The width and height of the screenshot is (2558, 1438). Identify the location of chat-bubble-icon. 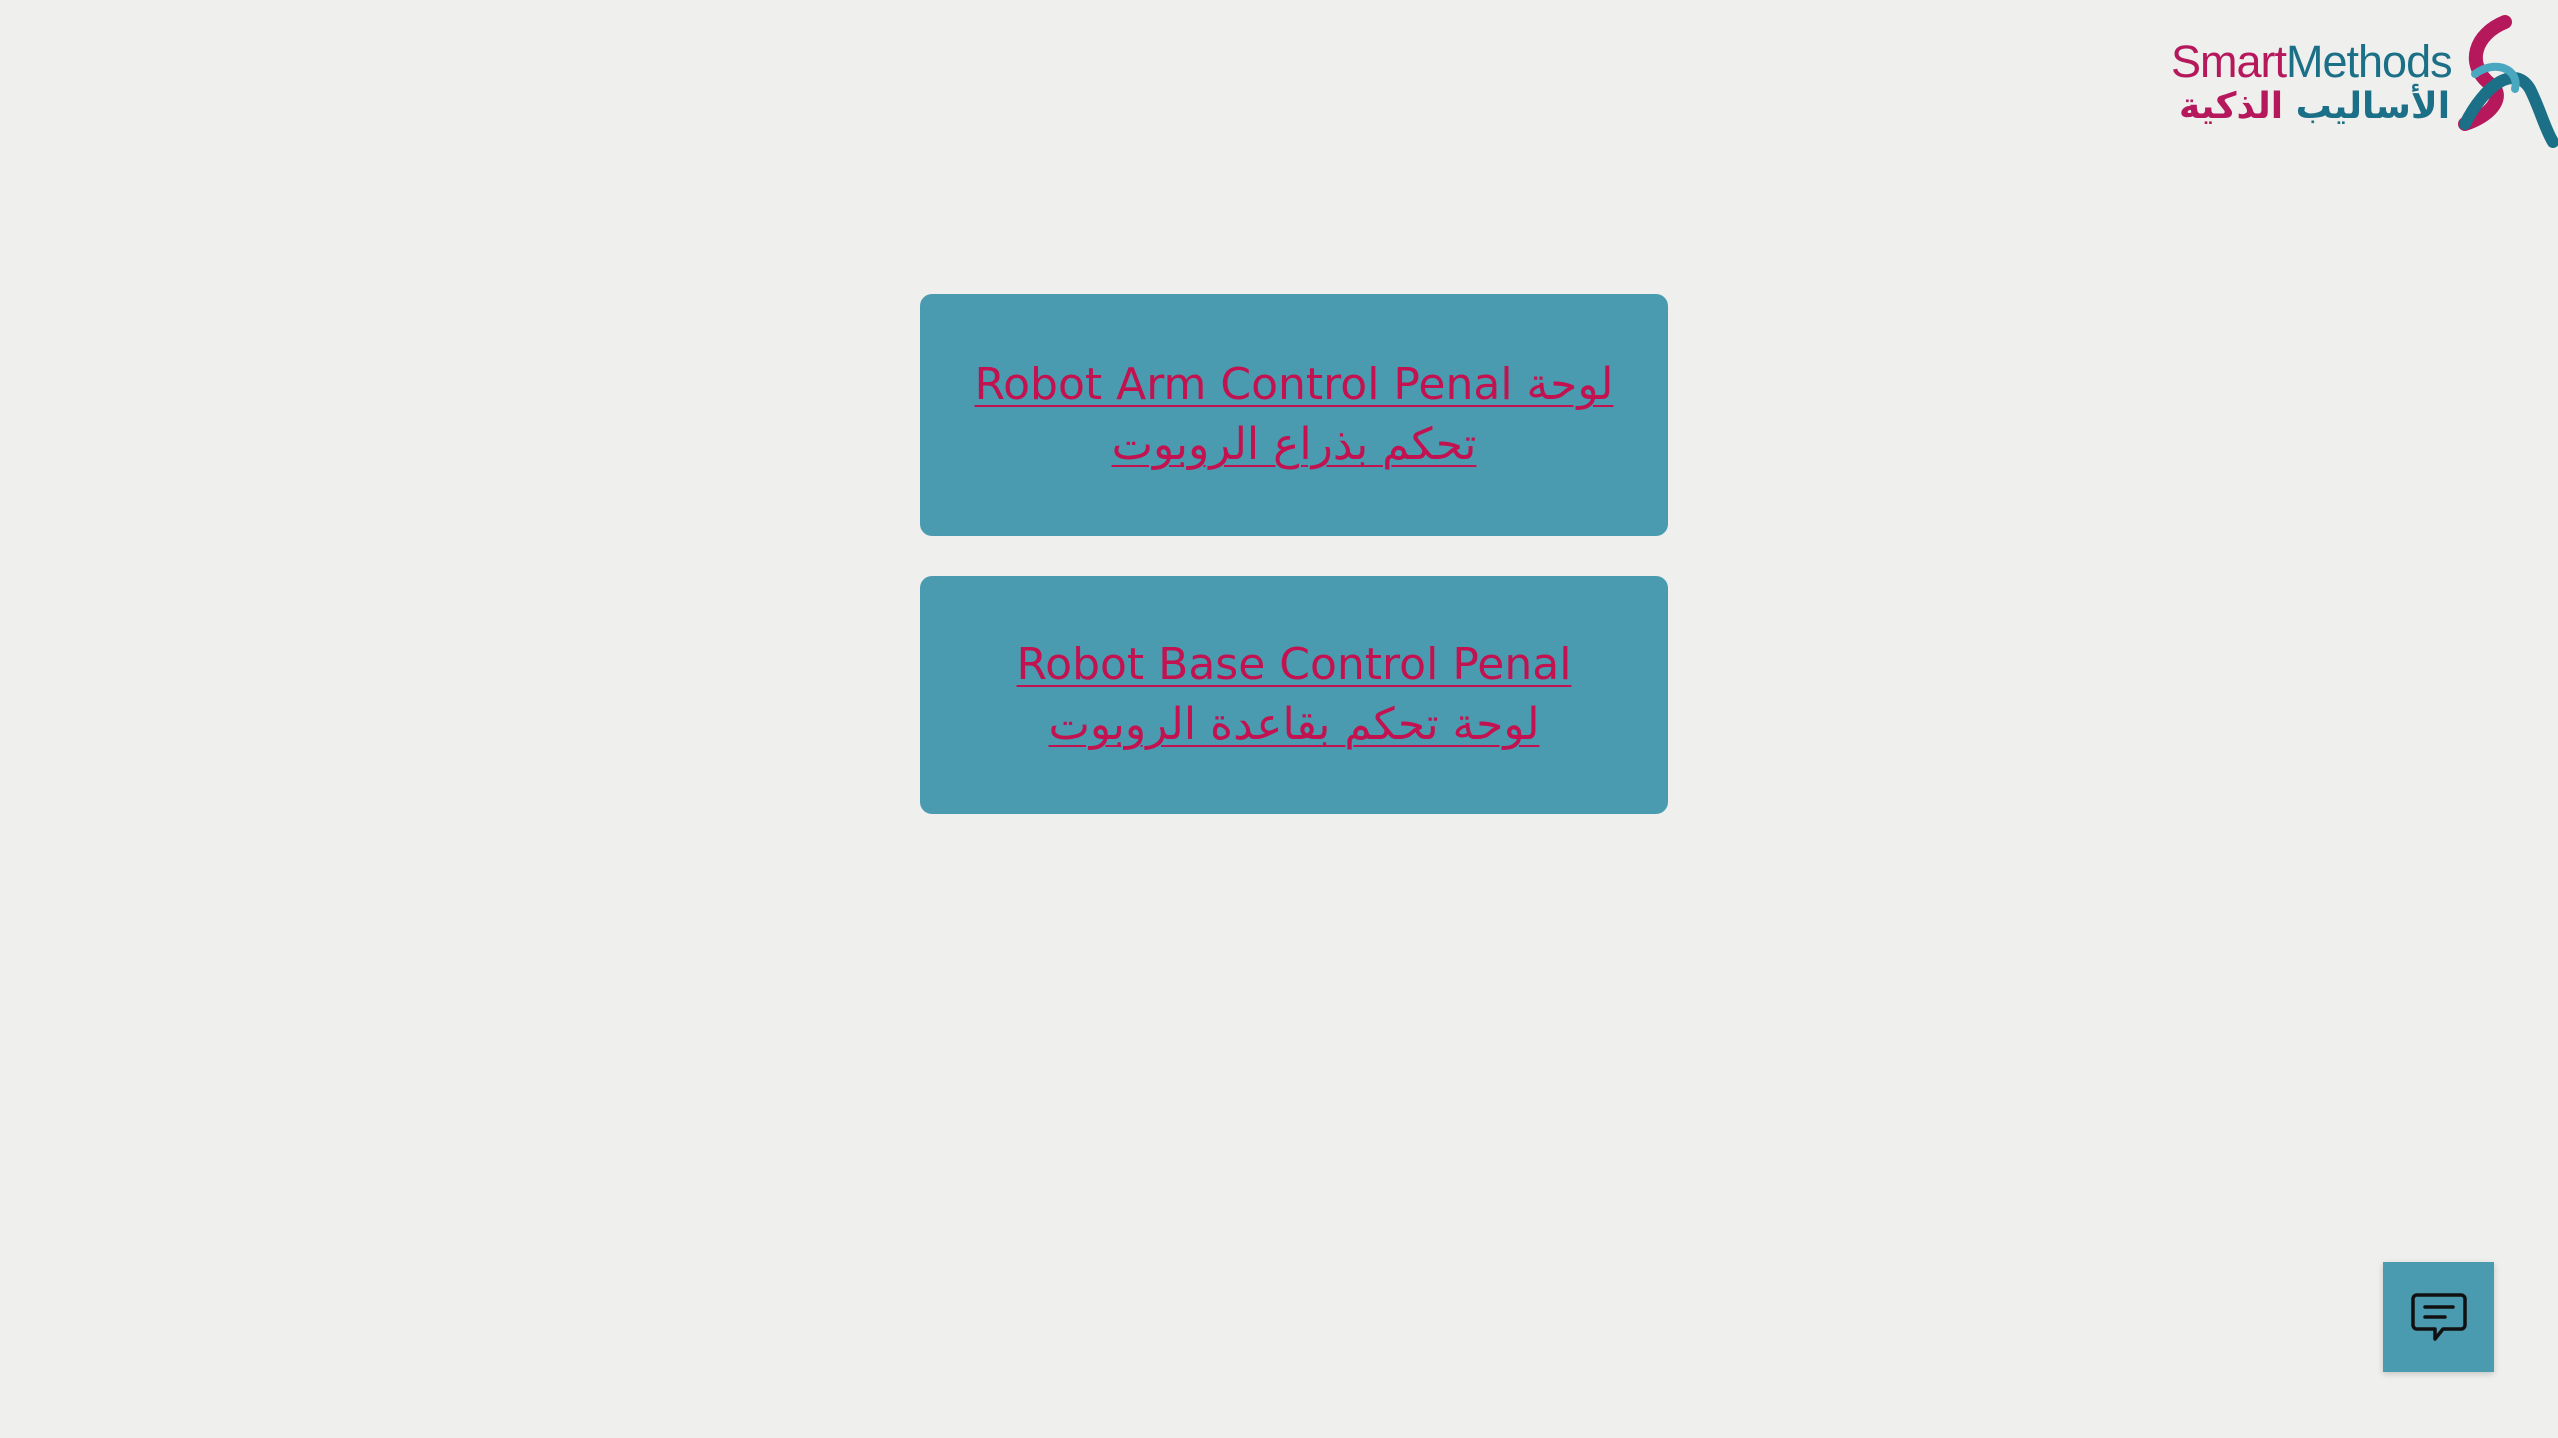
(2438, 1317).